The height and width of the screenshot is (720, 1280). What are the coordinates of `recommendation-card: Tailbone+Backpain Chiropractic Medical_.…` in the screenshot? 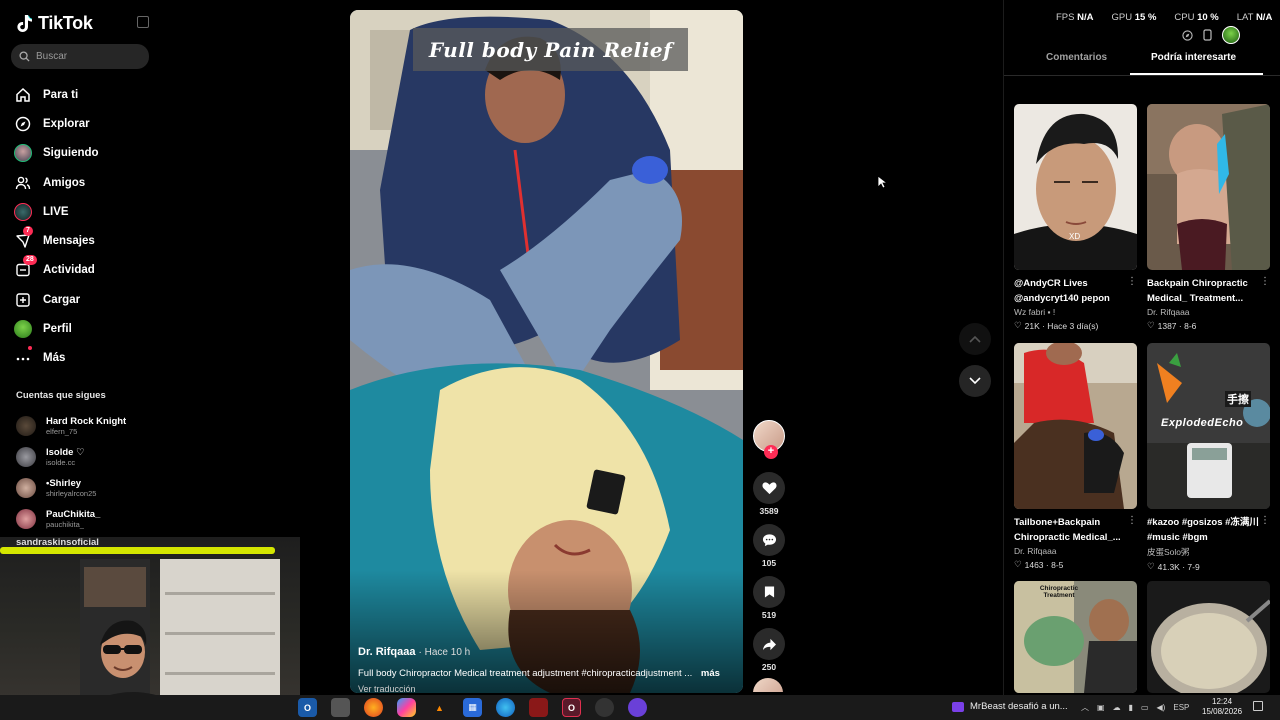 It's located at (1075, 456).